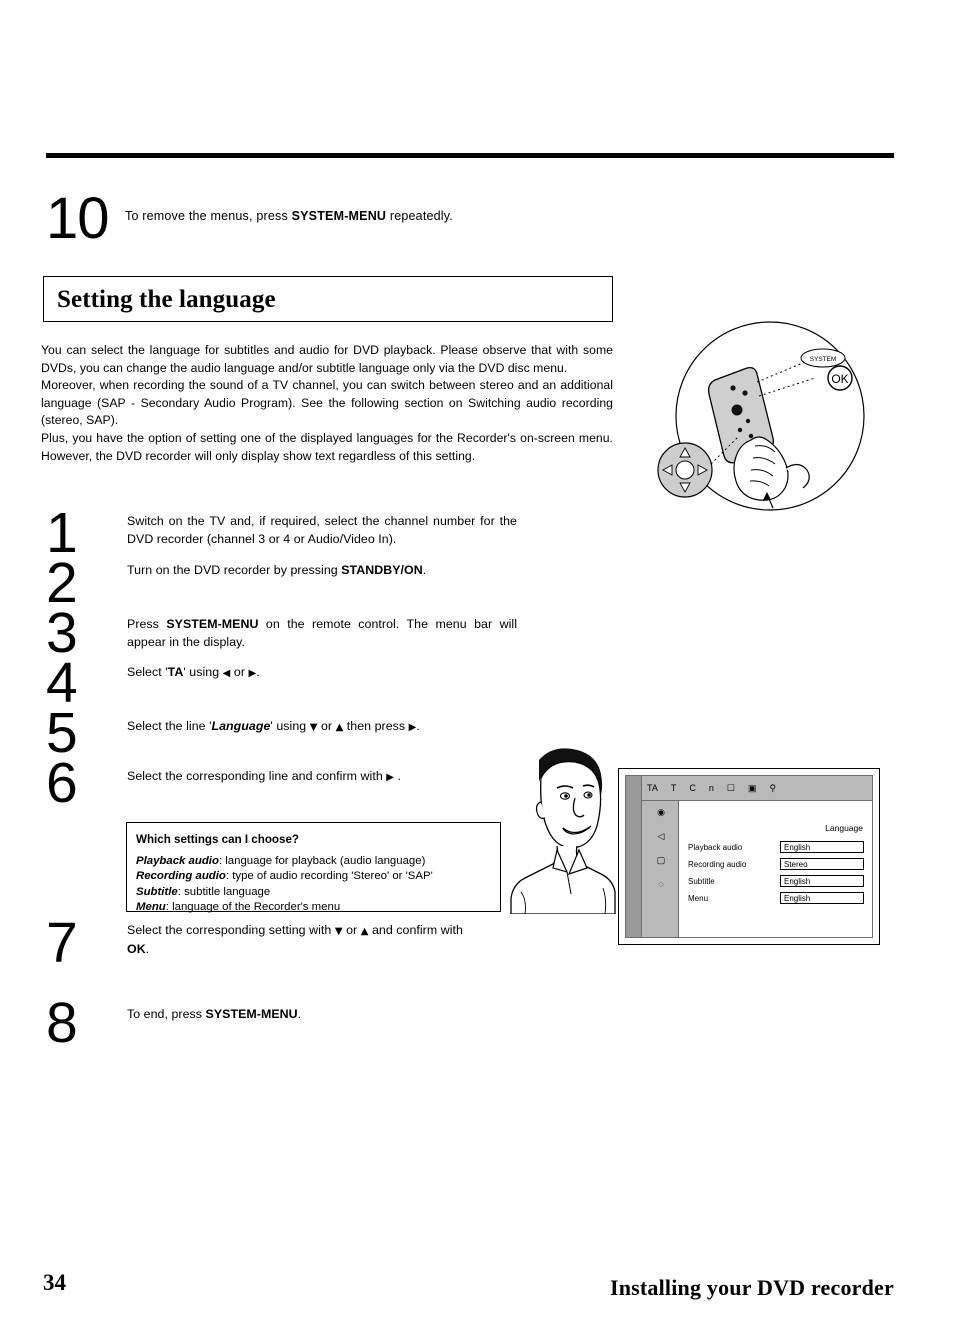 The width and height of the screenshot is (954, 1338). I want to click on step-4-text: Select 'TA' using ◀ or ▶., so click(322, 673).